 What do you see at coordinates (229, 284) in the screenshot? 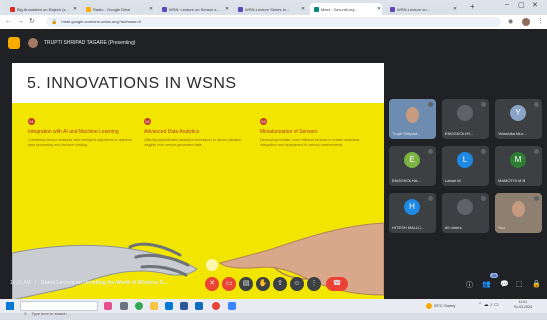
I see `camera-off-button: ▭` at bounding box center [229, 284].